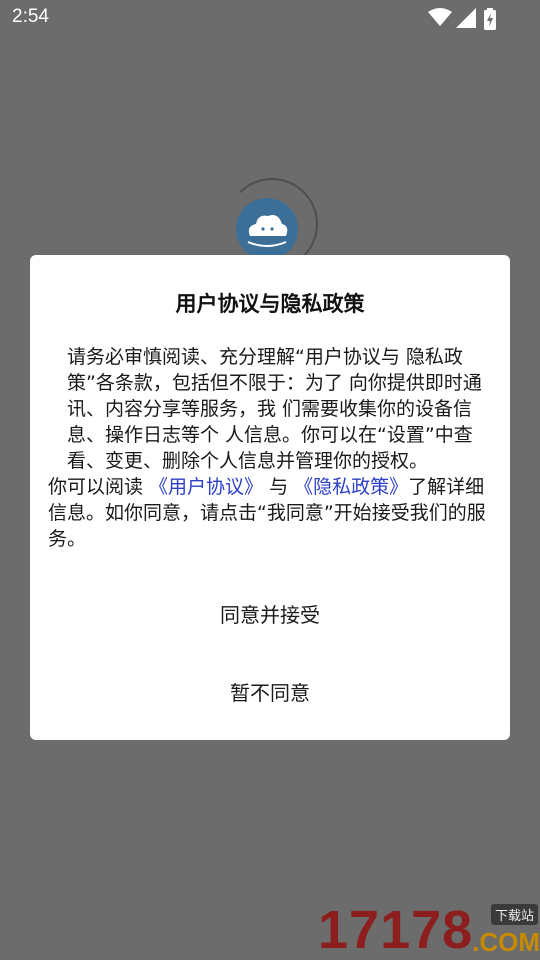 Image resolution: width=540 pixels, height=960 pixels. What do you see at coordinates (270, 613) in the screenshot?
I see `agree-button: 同意并接受` at bounding box center [270, 613].